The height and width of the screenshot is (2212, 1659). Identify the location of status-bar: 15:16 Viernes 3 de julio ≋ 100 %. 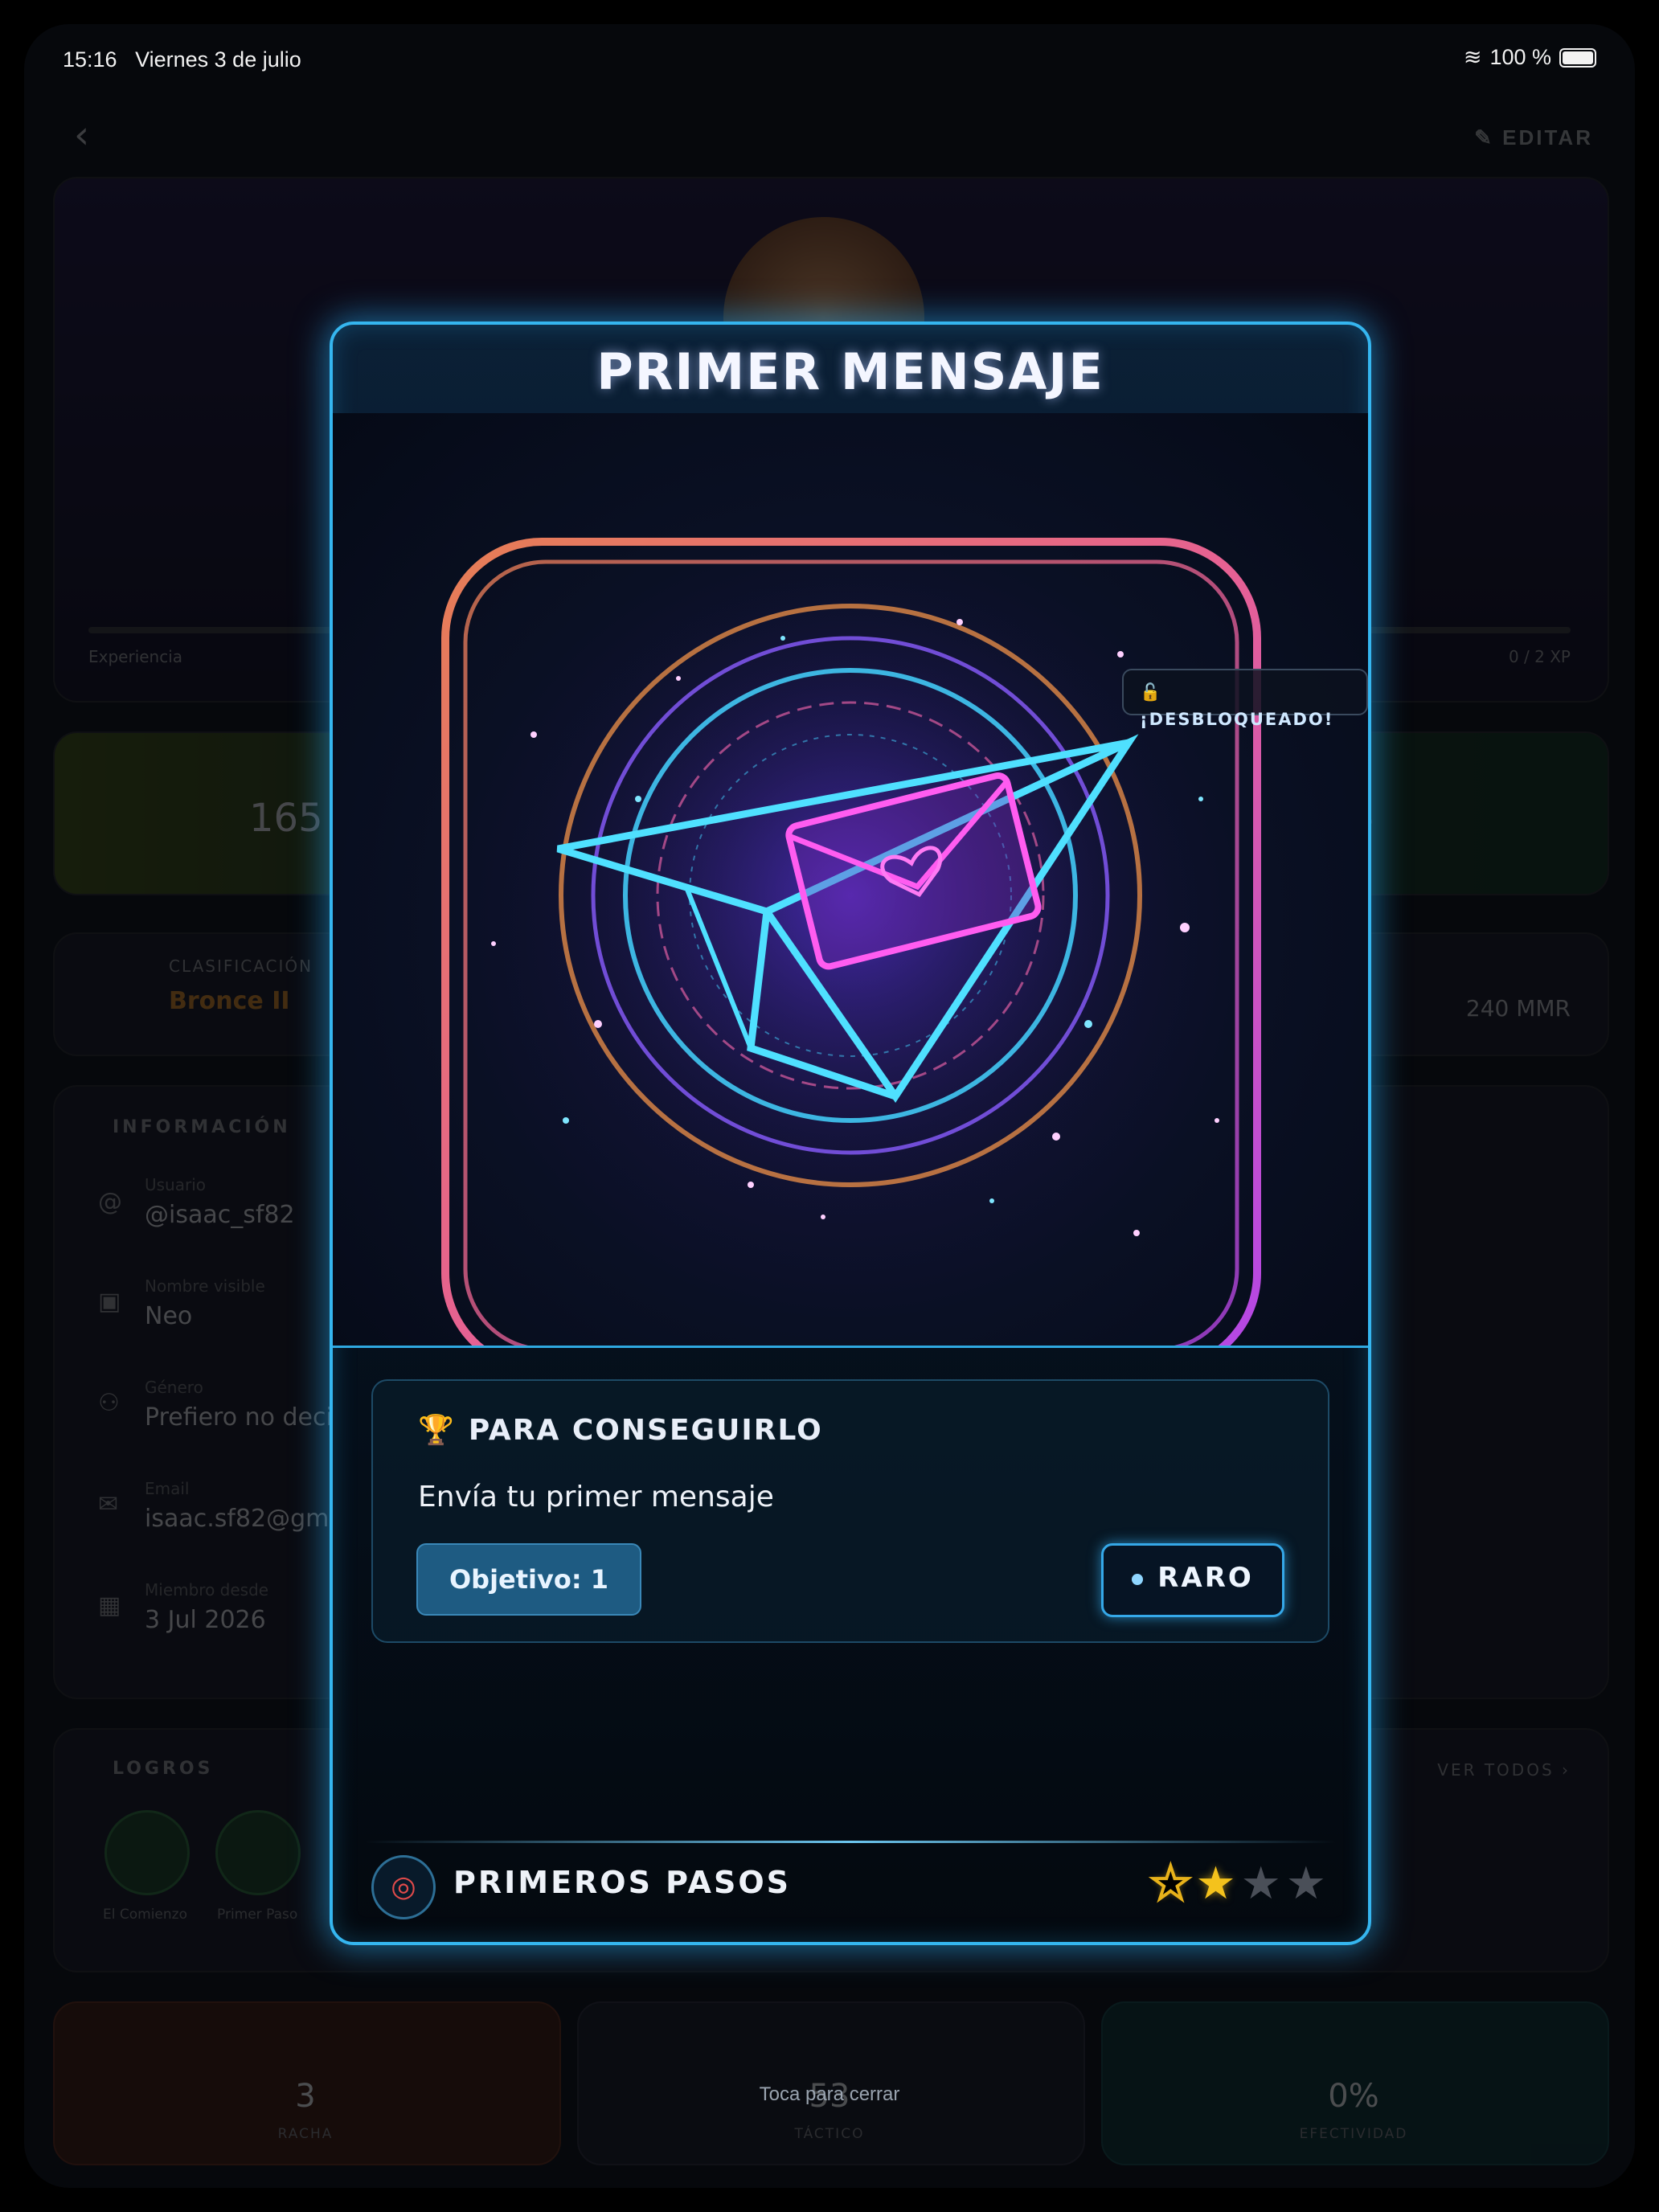
(829, 56).